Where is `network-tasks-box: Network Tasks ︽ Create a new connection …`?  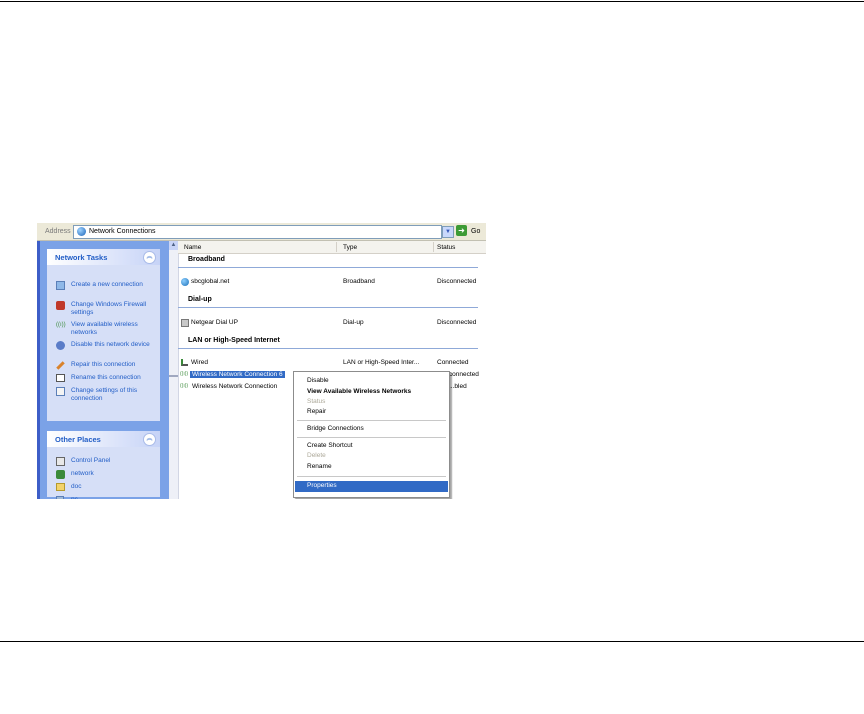 network-tasks-box: Network Tasks ︽ Create a new connection … is located at coordinates (103, 335).